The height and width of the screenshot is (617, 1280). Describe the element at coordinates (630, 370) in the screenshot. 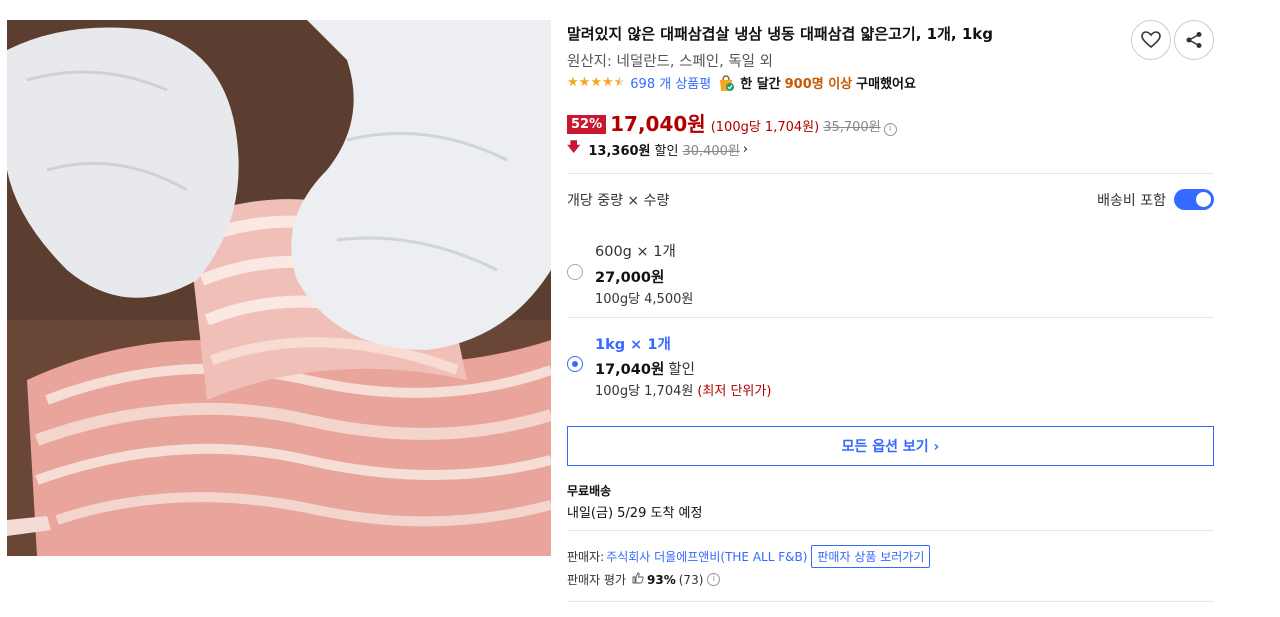

I see `option-price-value: 17,040원` at that location.